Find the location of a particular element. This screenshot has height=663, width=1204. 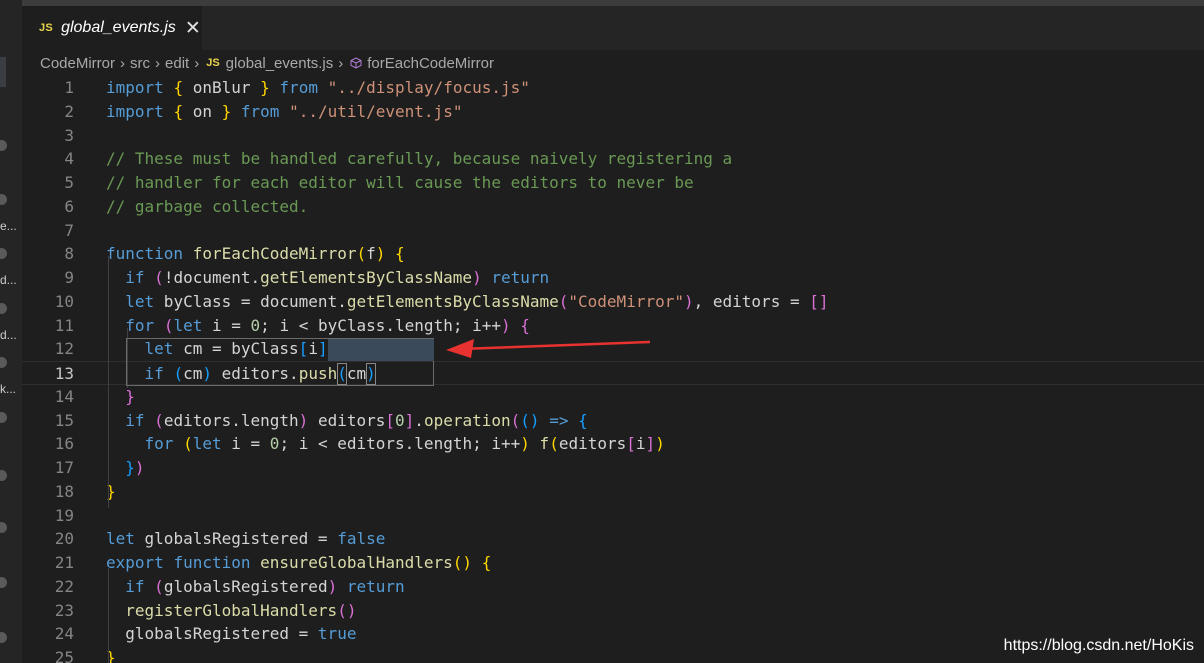

annotation-layer is located at coordinates (548, 348).